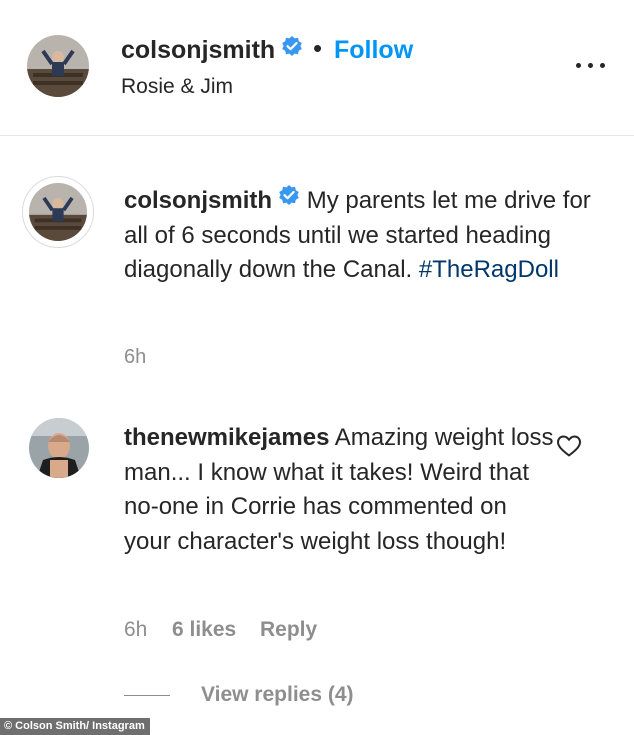  What do you see at coordinates (135, 357) in the screenshot?
I see `caption-timestamp: 6h` at bounding box center [135, 357].